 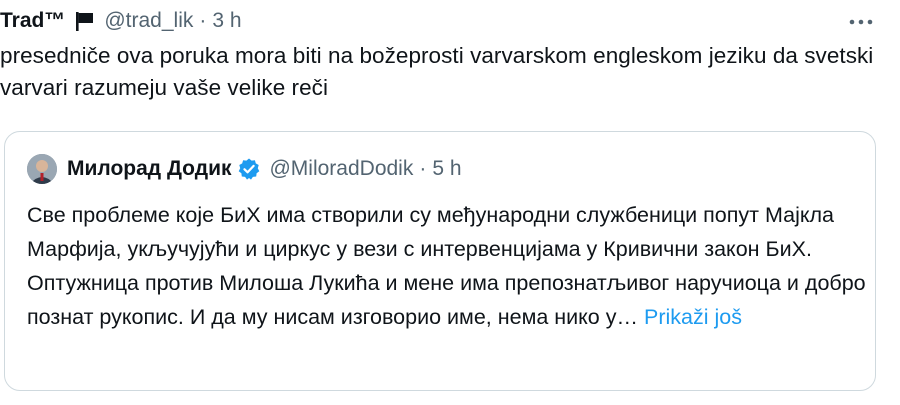 I want to click on more-horizontal-icon, so click(x=861, y=22).